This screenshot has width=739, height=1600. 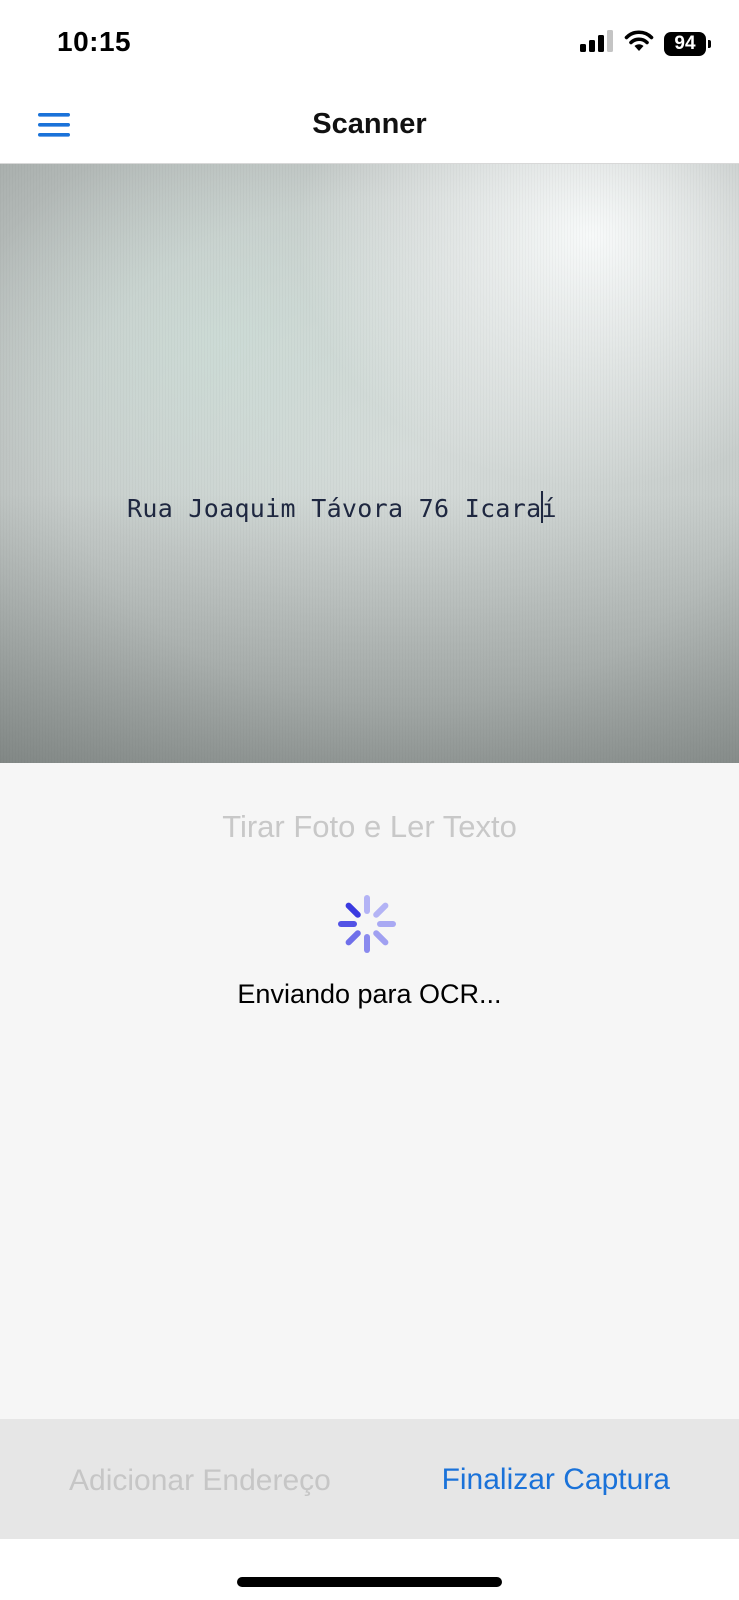 I want to click on loading-spinner-icon, so click(x=367, y=924).